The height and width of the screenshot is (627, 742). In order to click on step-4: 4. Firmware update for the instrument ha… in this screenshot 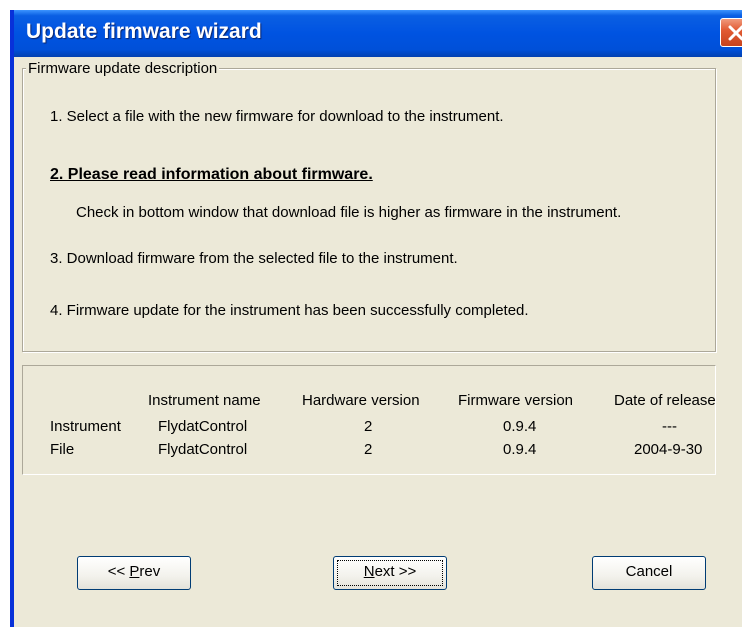, I will do `click(289, 310)`.